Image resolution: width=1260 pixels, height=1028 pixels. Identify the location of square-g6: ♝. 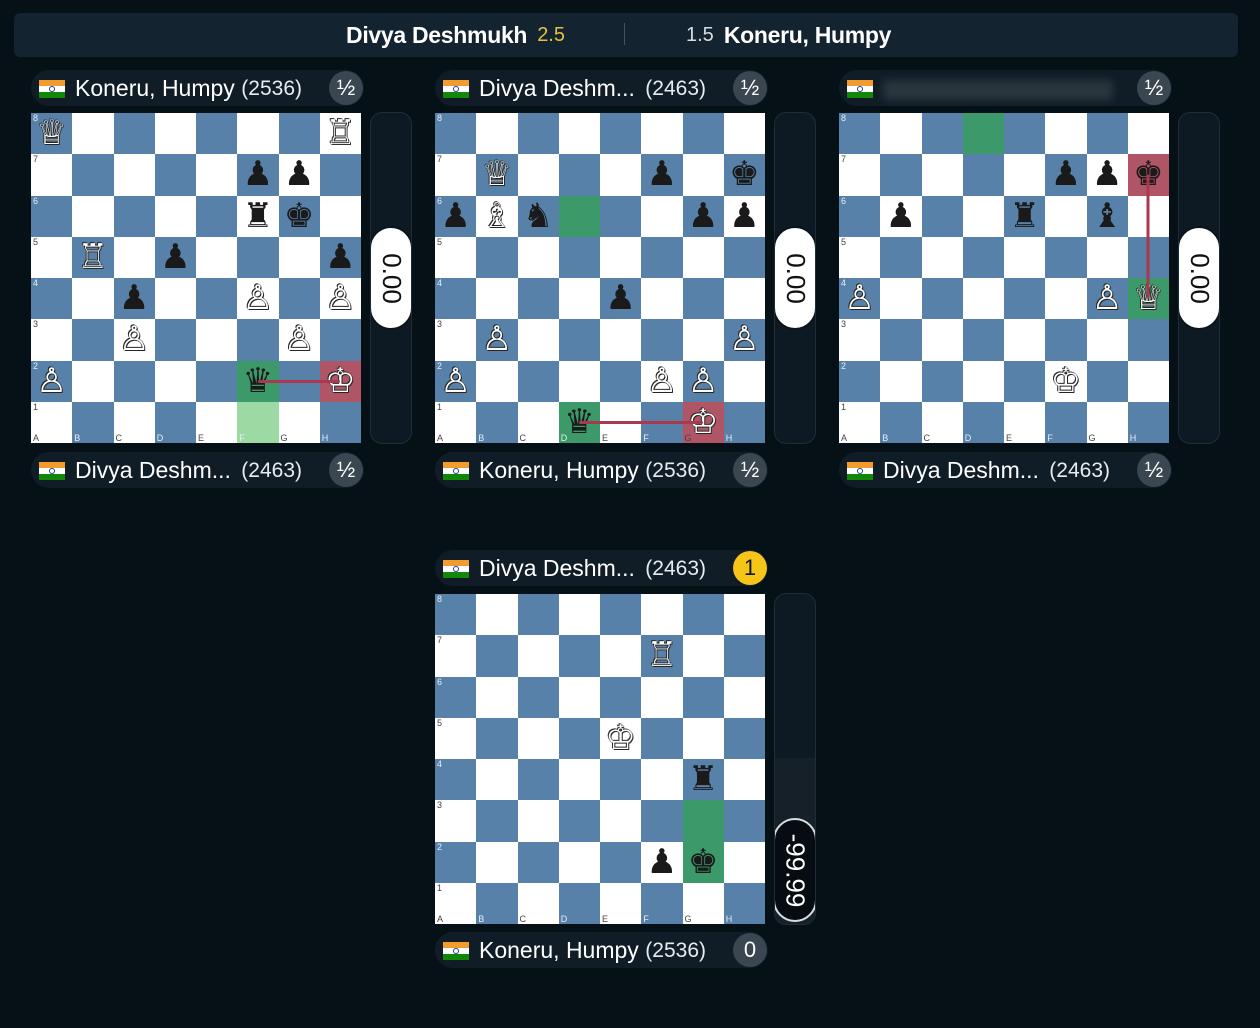
(1107, 216).